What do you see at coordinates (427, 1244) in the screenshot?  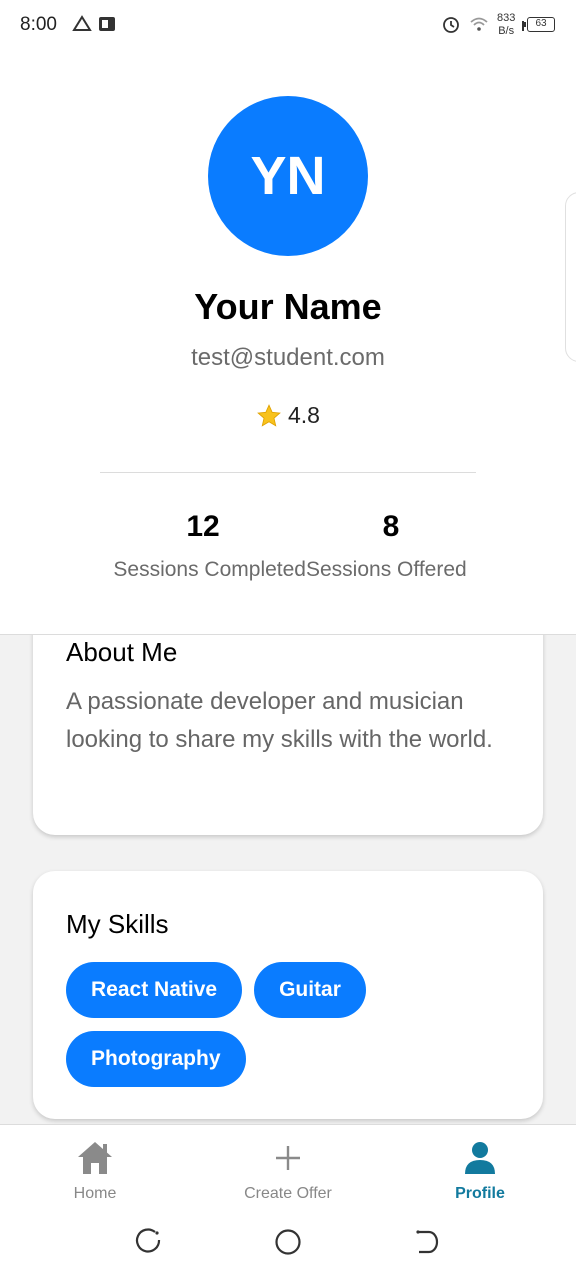 I see `back-icon` at bounding box center [427, 1244].